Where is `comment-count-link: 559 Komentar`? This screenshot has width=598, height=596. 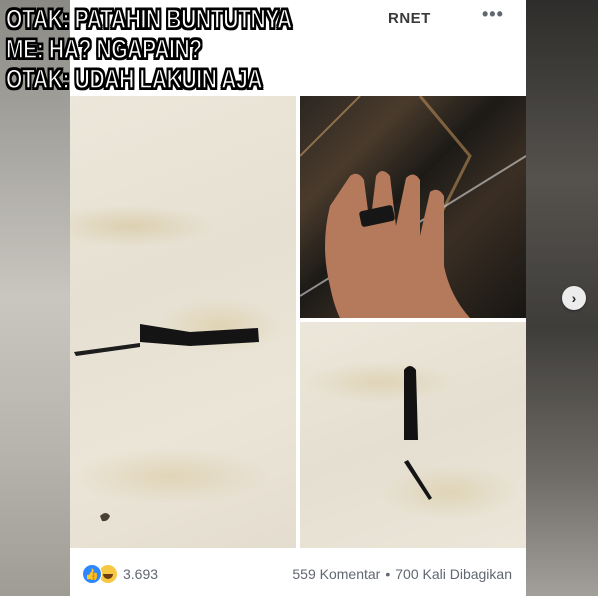
comment-count-link: 559 Komentar is located at coordinates (336, 574).